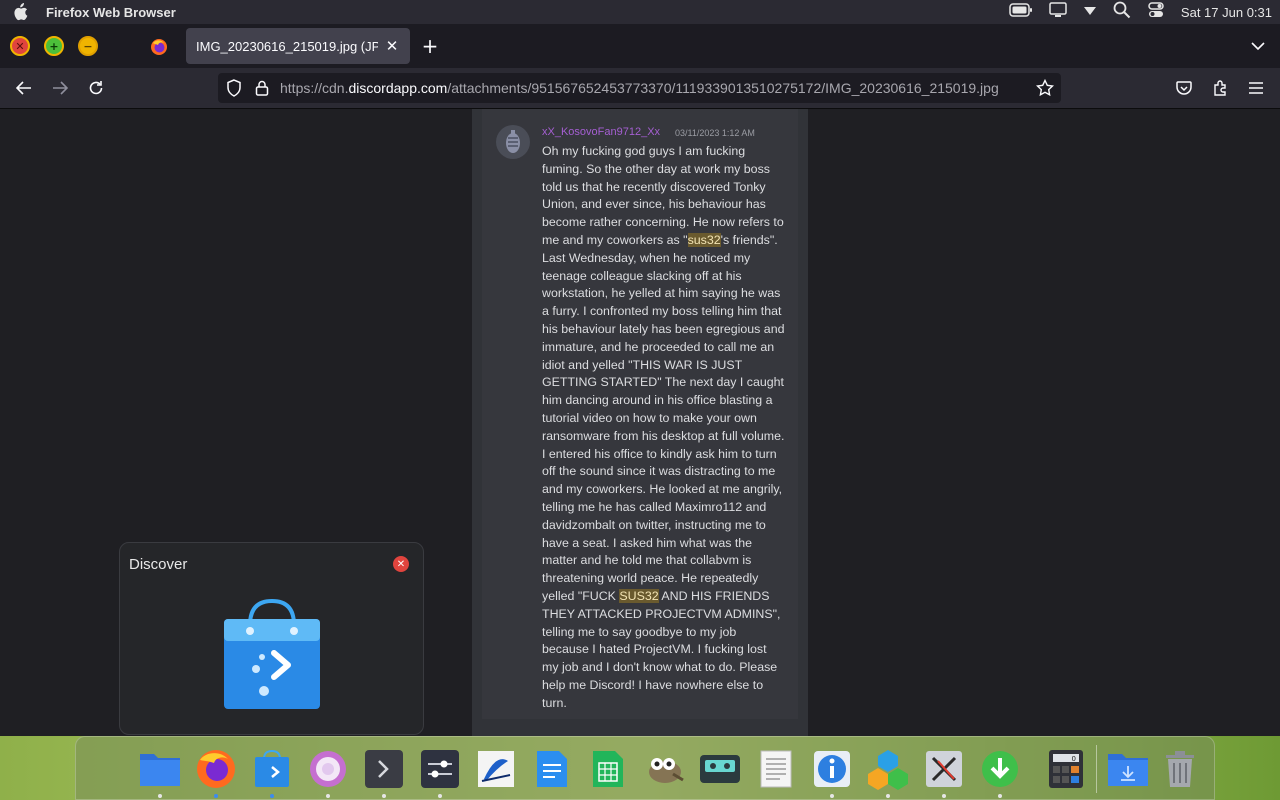 This screenshot has width=1280, height=800. What do you see at coordinates (639, 595) in the screenshot?
I see `highlight-mention: SUS32` at bounding box center [639, 595].